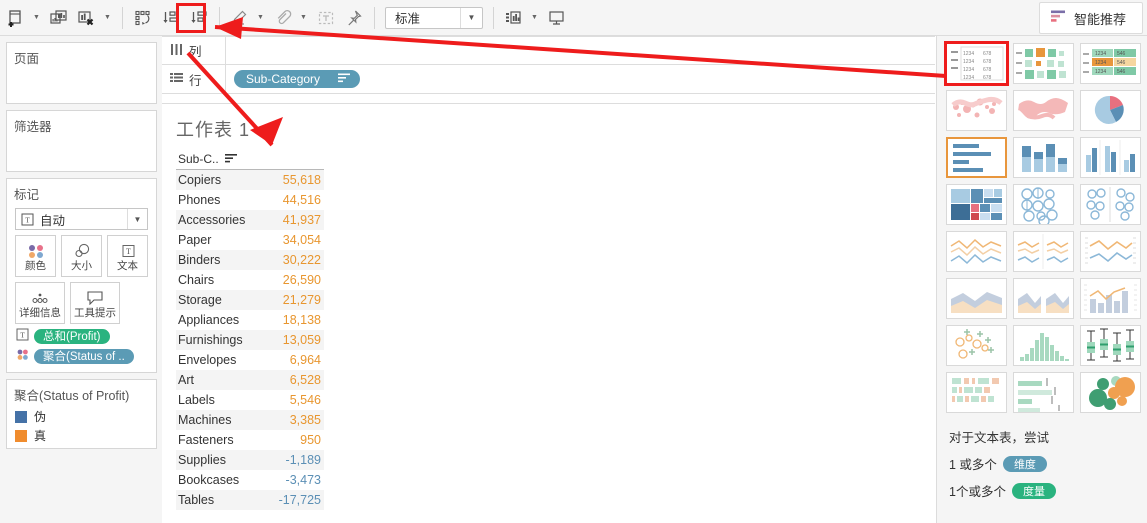 The image size is (1147, 523). What do you see at coordinates (250, 320) in the screenshot?
I see `table-row: Appliances 18,138` at bounding box center [250, 320].